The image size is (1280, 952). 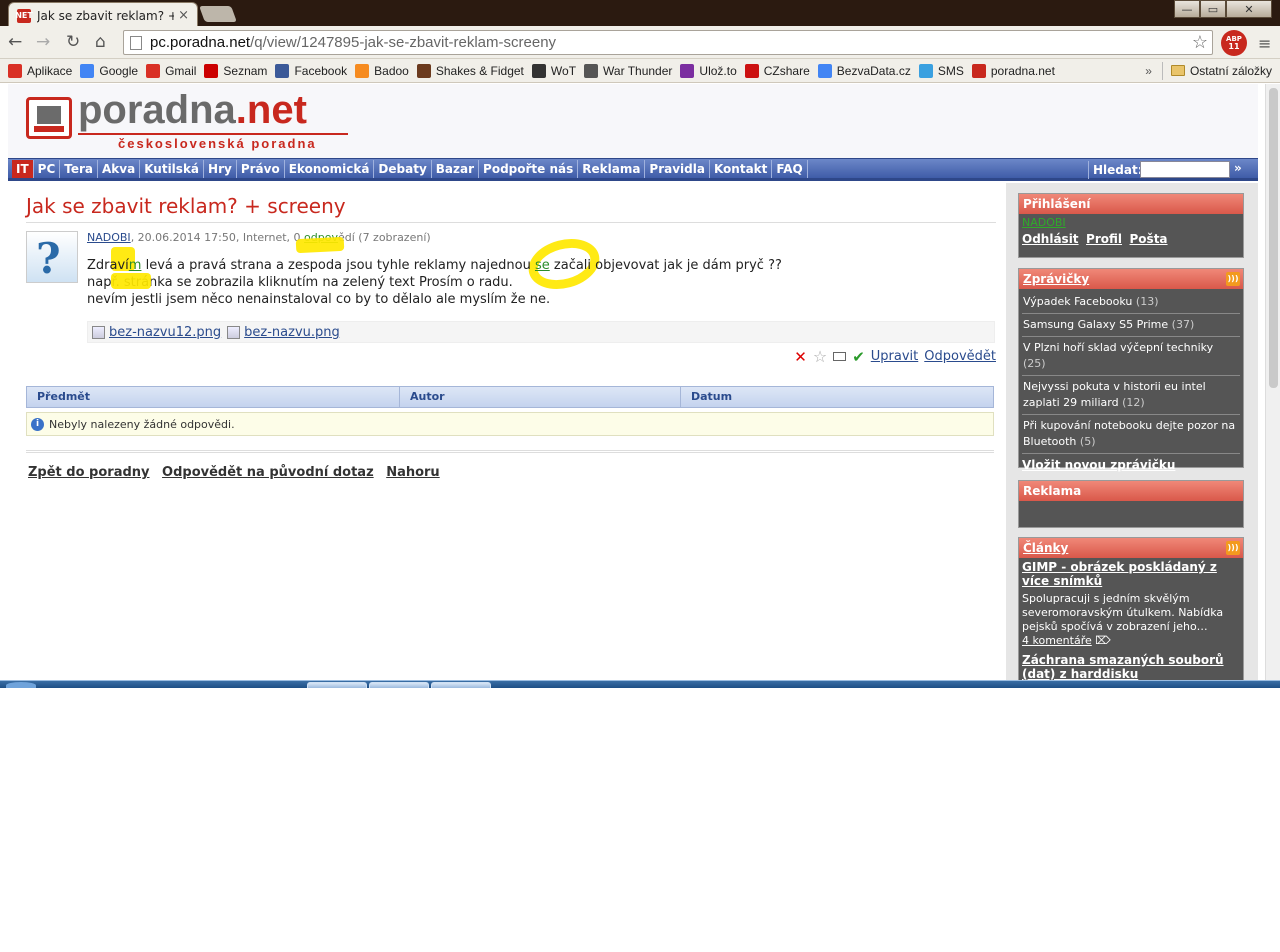 What do you see at coordinates (1131, 302) in the screenshot?
I see `news-item: Výpadek Facebooku (13)` at bounding box center [1131, 302].